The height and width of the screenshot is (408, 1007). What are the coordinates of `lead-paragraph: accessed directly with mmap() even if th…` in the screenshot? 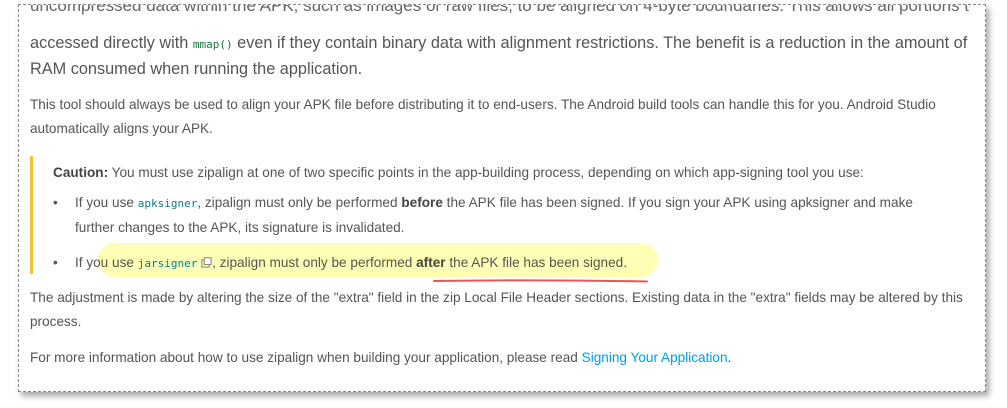 It's located at (500, 56).